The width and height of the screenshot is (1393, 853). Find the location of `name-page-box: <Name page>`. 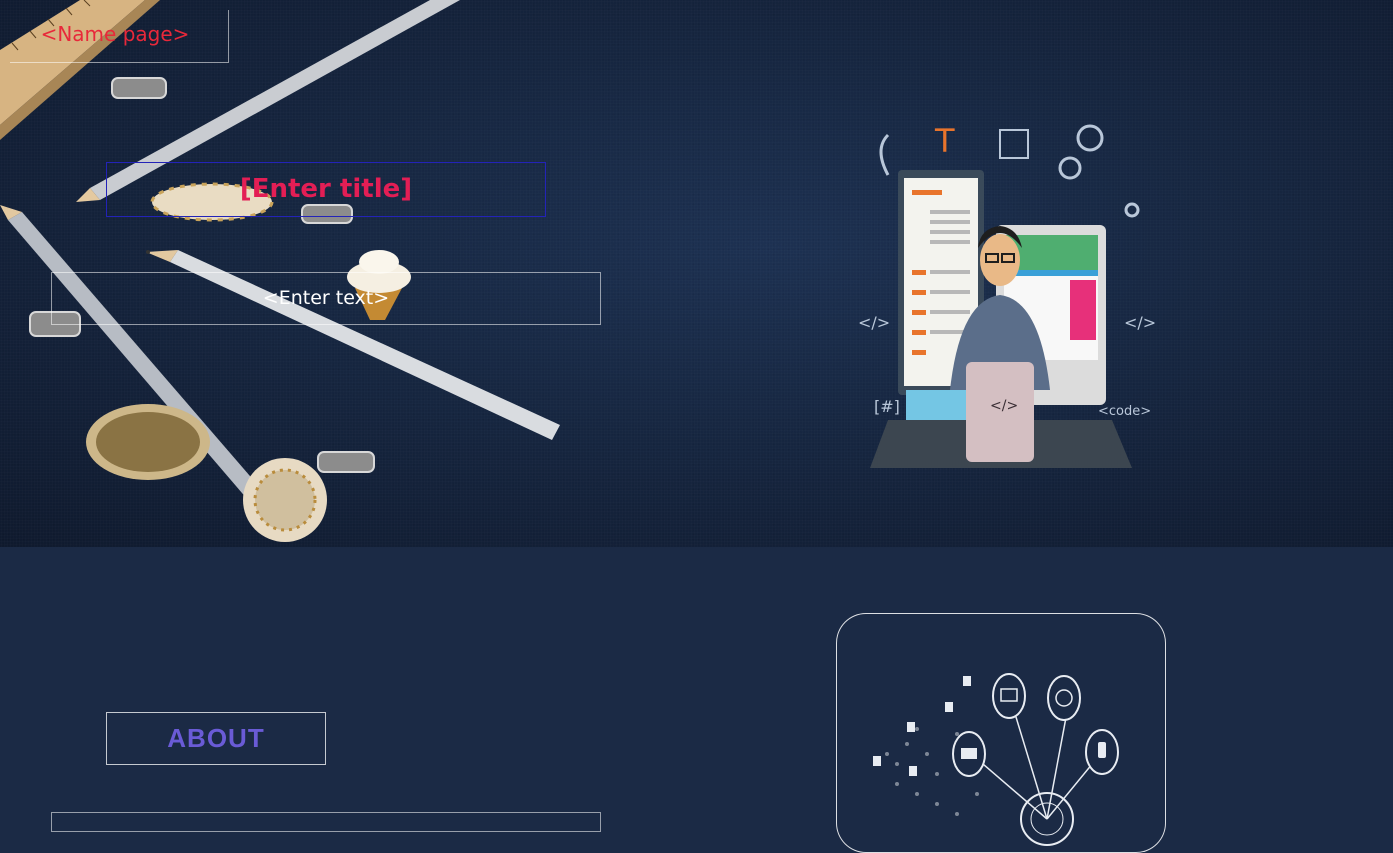

name-page-box: <Name page> is located at coordinates (119, 36).